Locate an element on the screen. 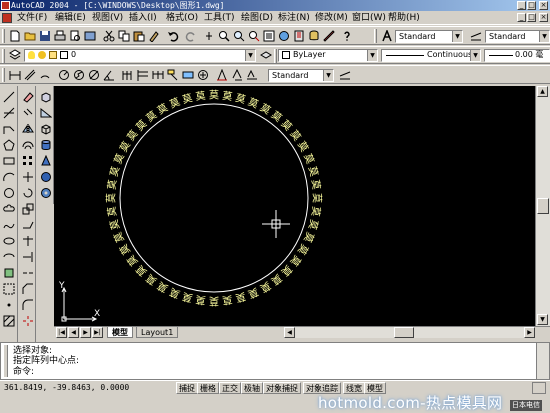 This screenshot has height=413, width=550. layer-select: 0 ▼ is located at coordinates (140, 55).